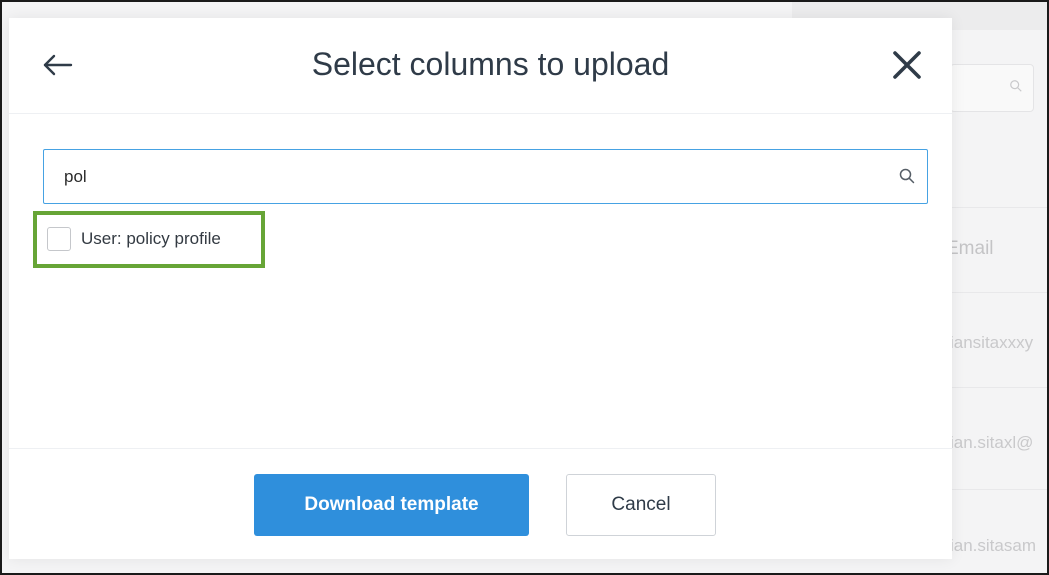 The width and height of the screenshot is (1049, 575). I want to click on background-column-header: Email, so click(970, 248).